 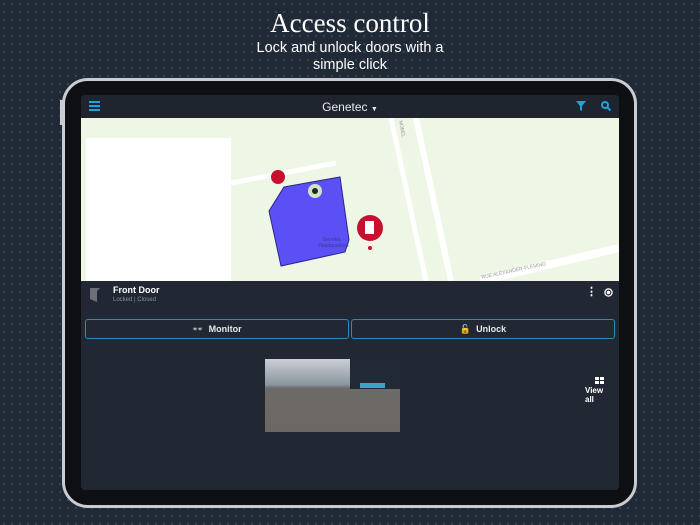 I want to click on unlock-button: 🔓 Unlock, so click(x=483, y=329).